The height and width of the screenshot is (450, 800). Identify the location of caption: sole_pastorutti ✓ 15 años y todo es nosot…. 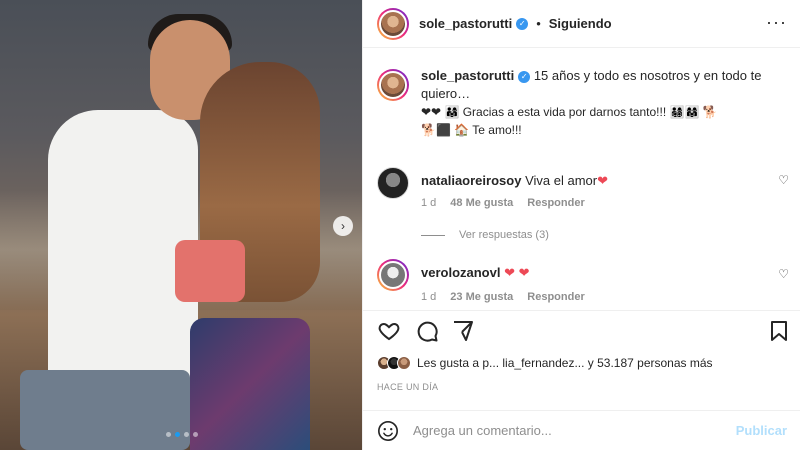
(584, 103).